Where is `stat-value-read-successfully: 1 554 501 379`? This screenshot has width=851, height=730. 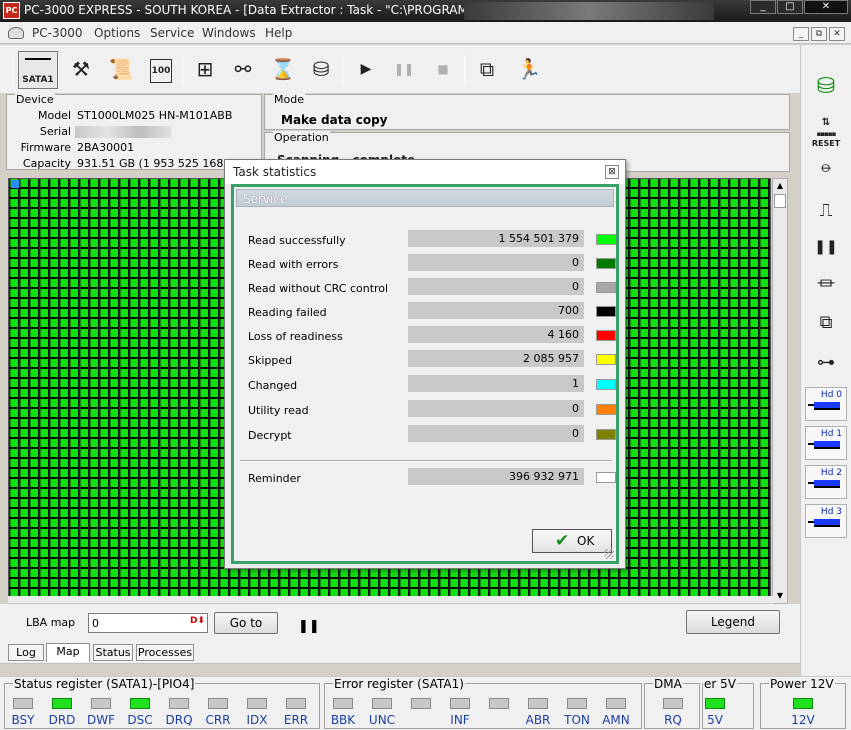
stat-value-read-successfully: 1 554 501 379 is located at coordinates (496, 238).